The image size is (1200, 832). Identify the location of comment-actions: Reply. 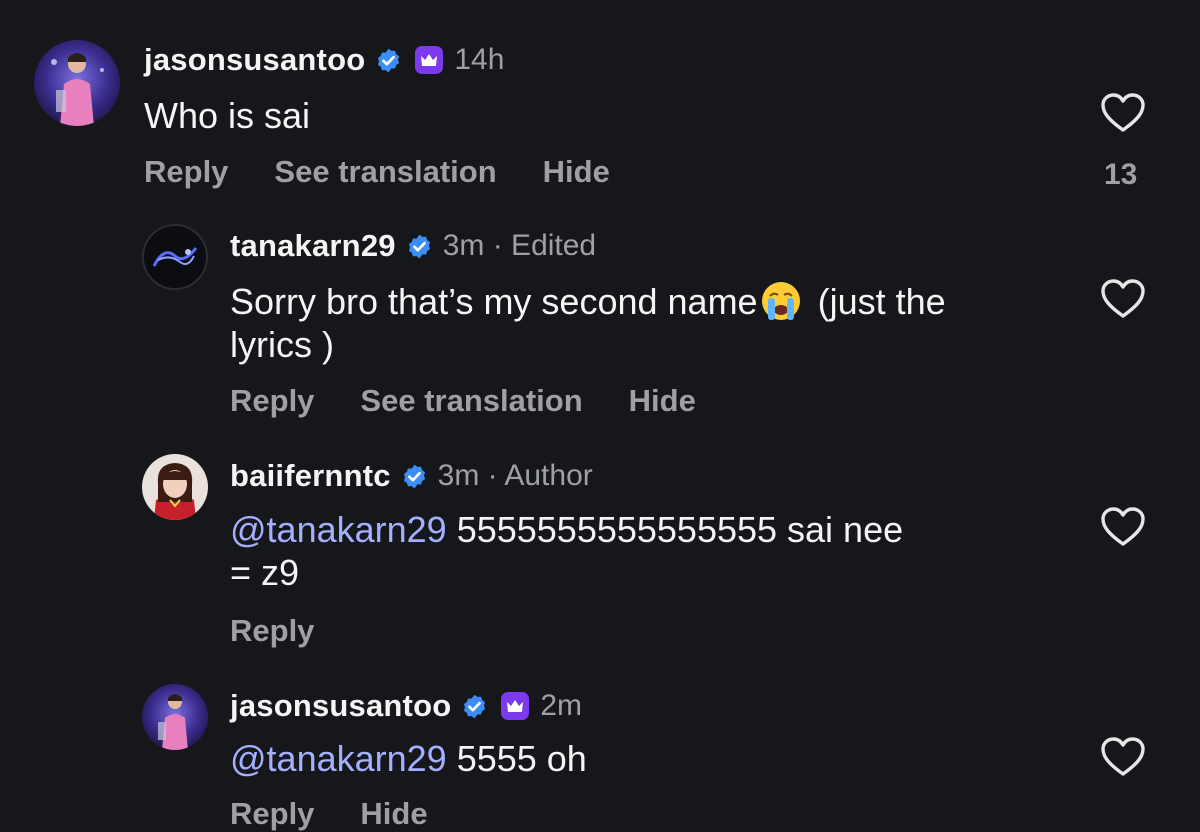
(295, 631).